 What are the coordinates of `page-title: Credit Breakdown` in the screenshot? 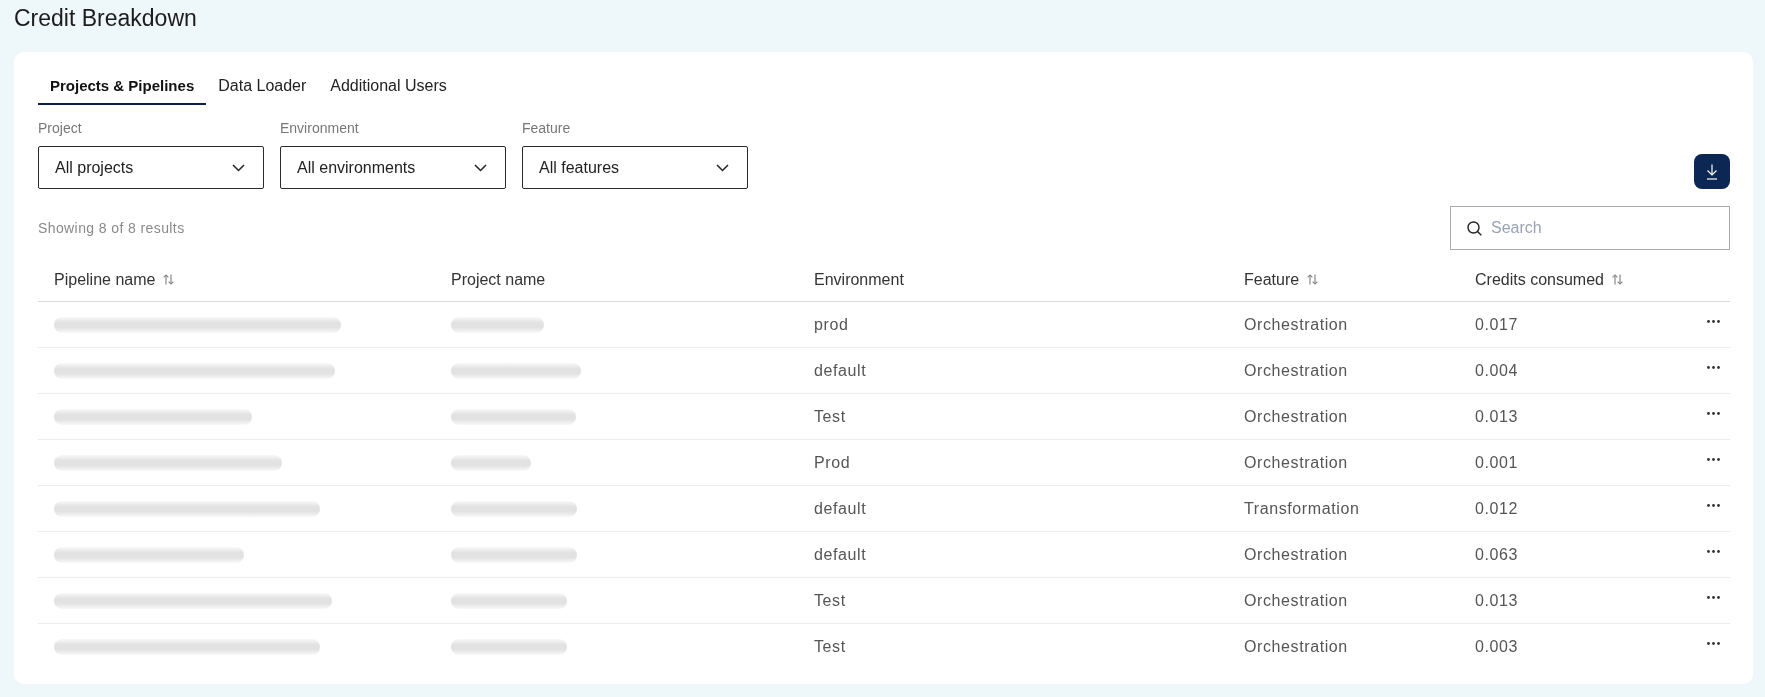 It's located at (106, 18).